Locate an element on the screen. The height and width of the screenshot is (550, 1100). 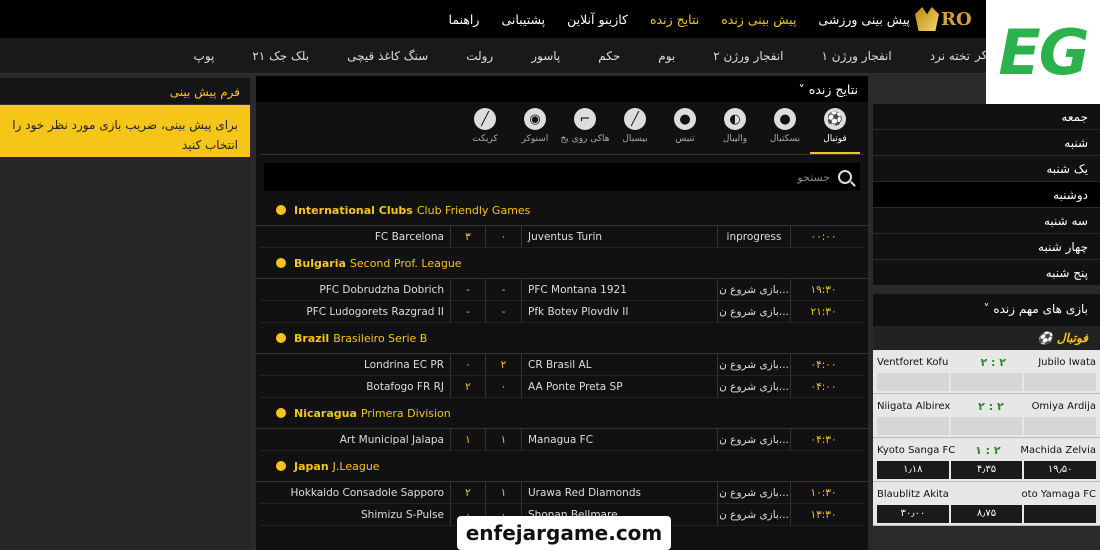
away-score: ۰ is located at coordinates (504, 236).